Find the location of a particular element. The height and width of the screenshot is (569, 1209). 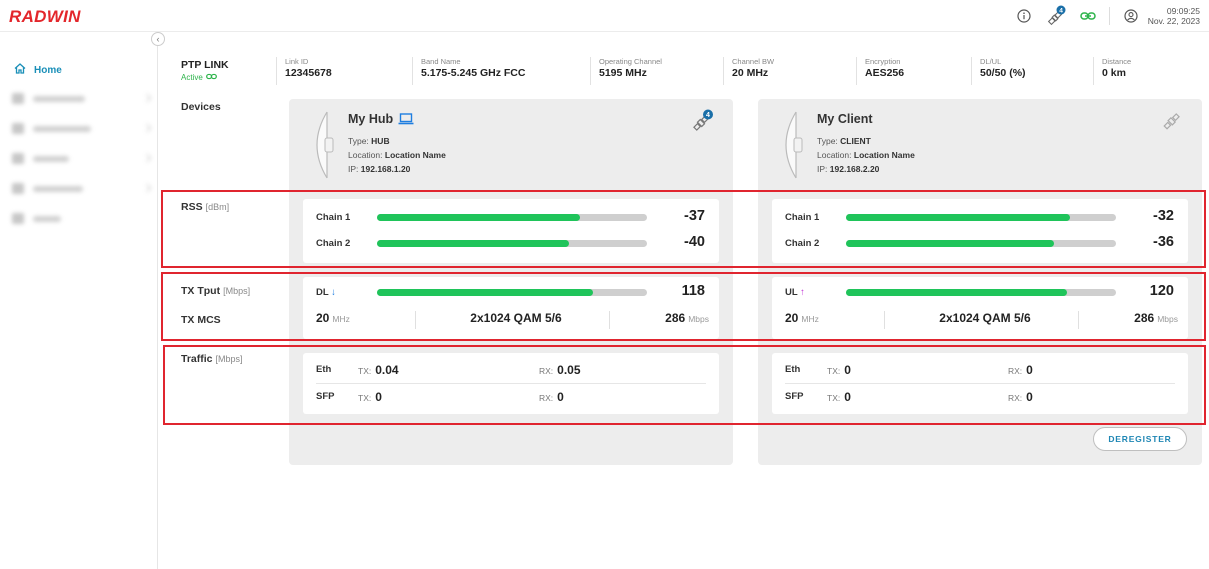

distance-field: Distance 0 km is located at coordinates (1112, 71).